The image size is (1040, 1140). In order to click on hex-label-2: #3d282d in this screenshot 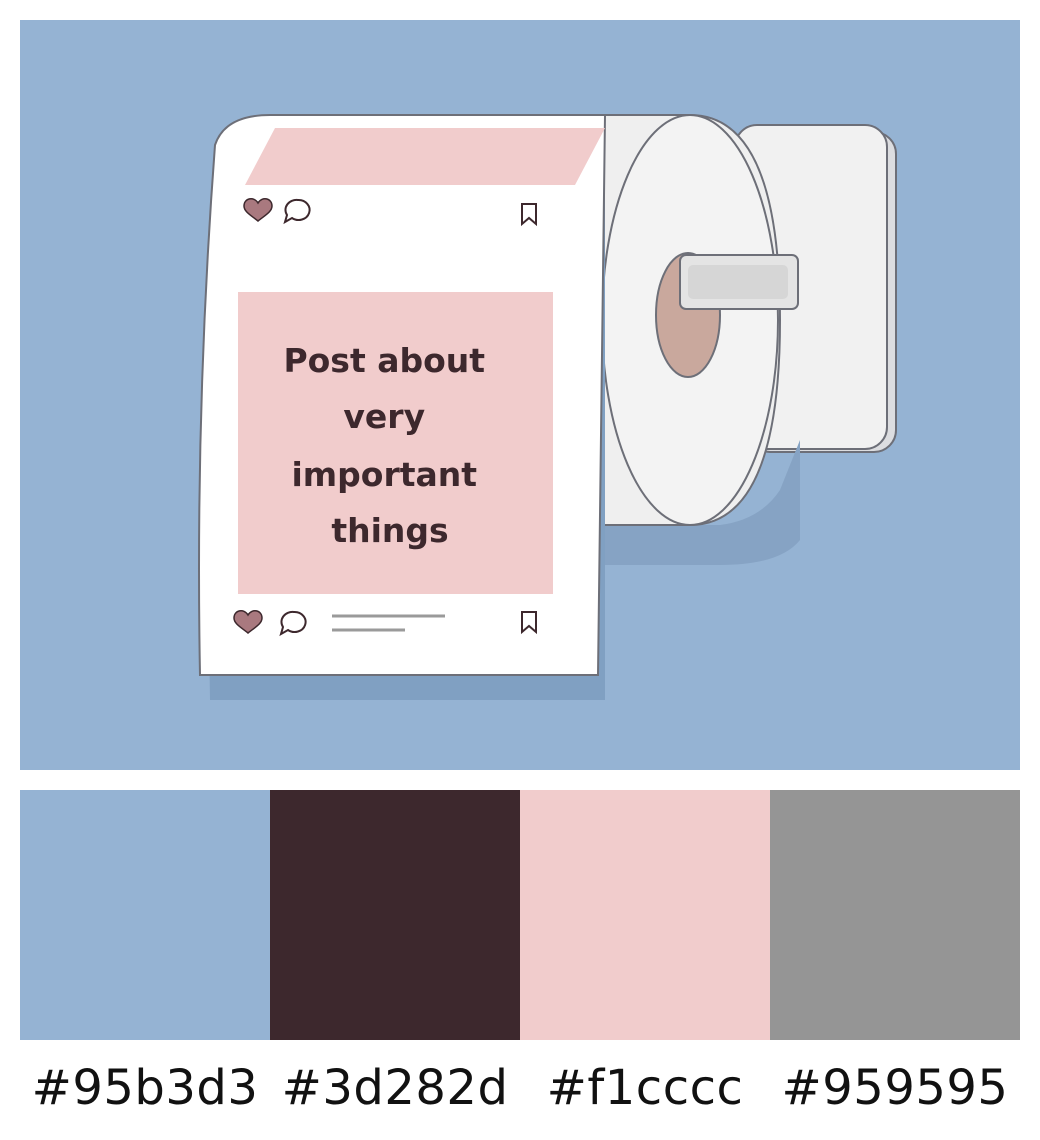, I will do `click(395, 1088)`.